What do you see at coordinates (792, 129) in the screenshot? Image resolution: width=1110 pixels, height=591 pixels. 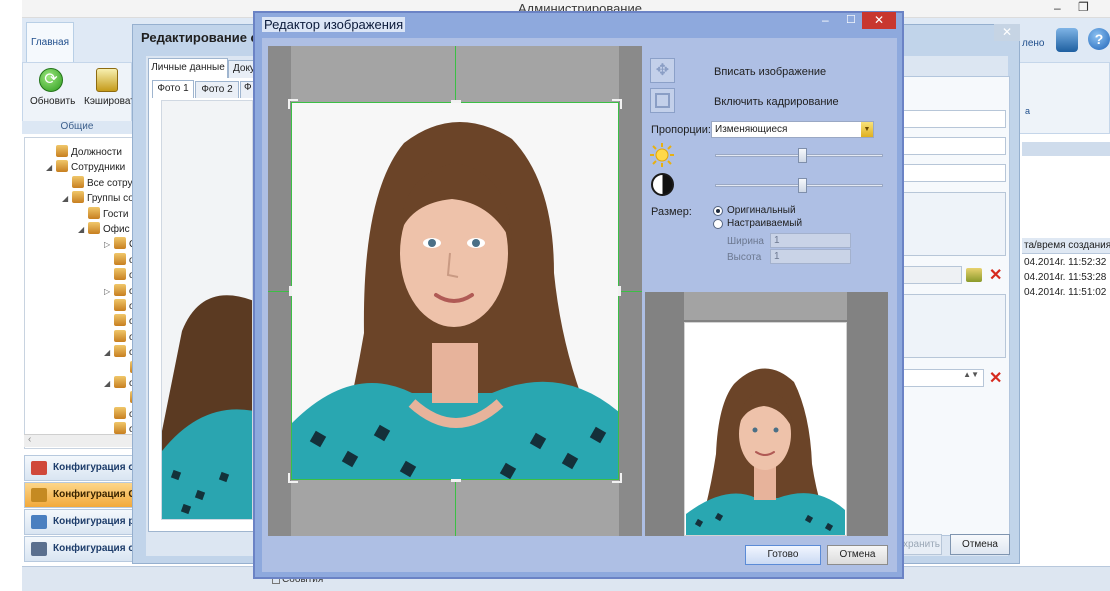 I see `proportions-select: Изменяющиеся` at bounding box center [792, 129].